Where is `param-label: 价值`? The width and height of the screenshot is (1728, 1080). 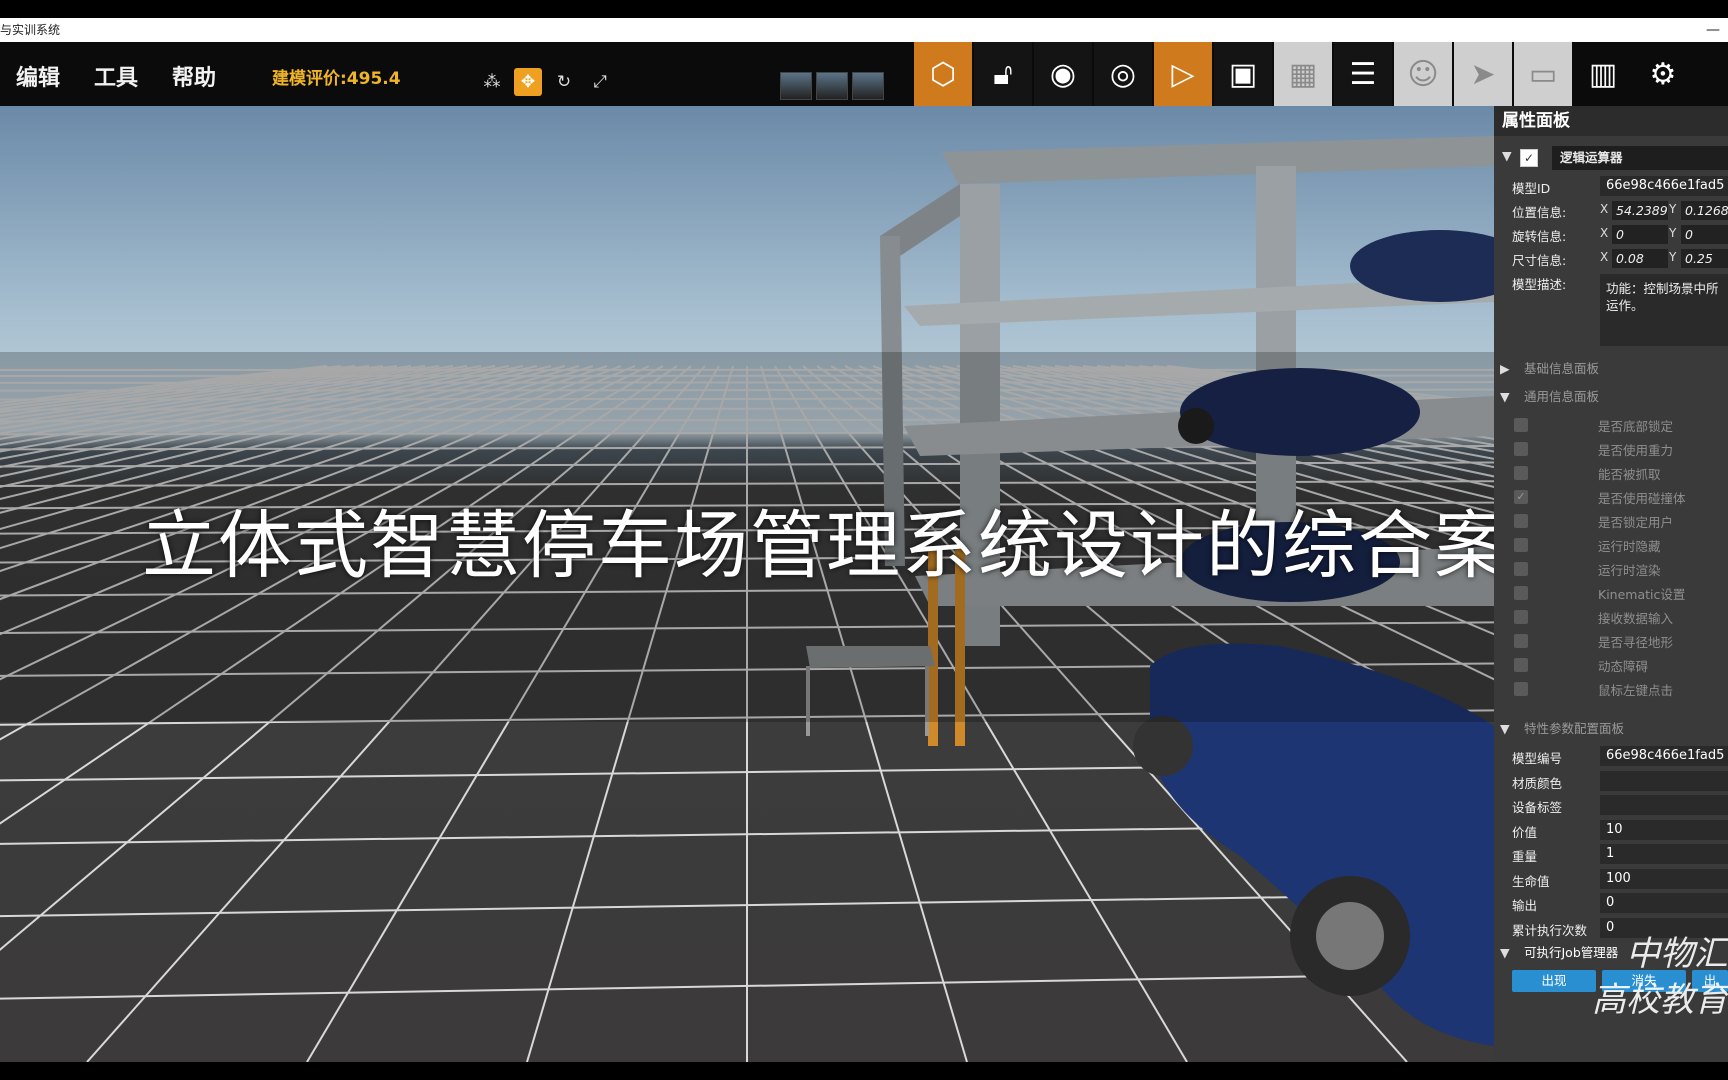
param-label: 价值 is located at coordinates (1525, 832).